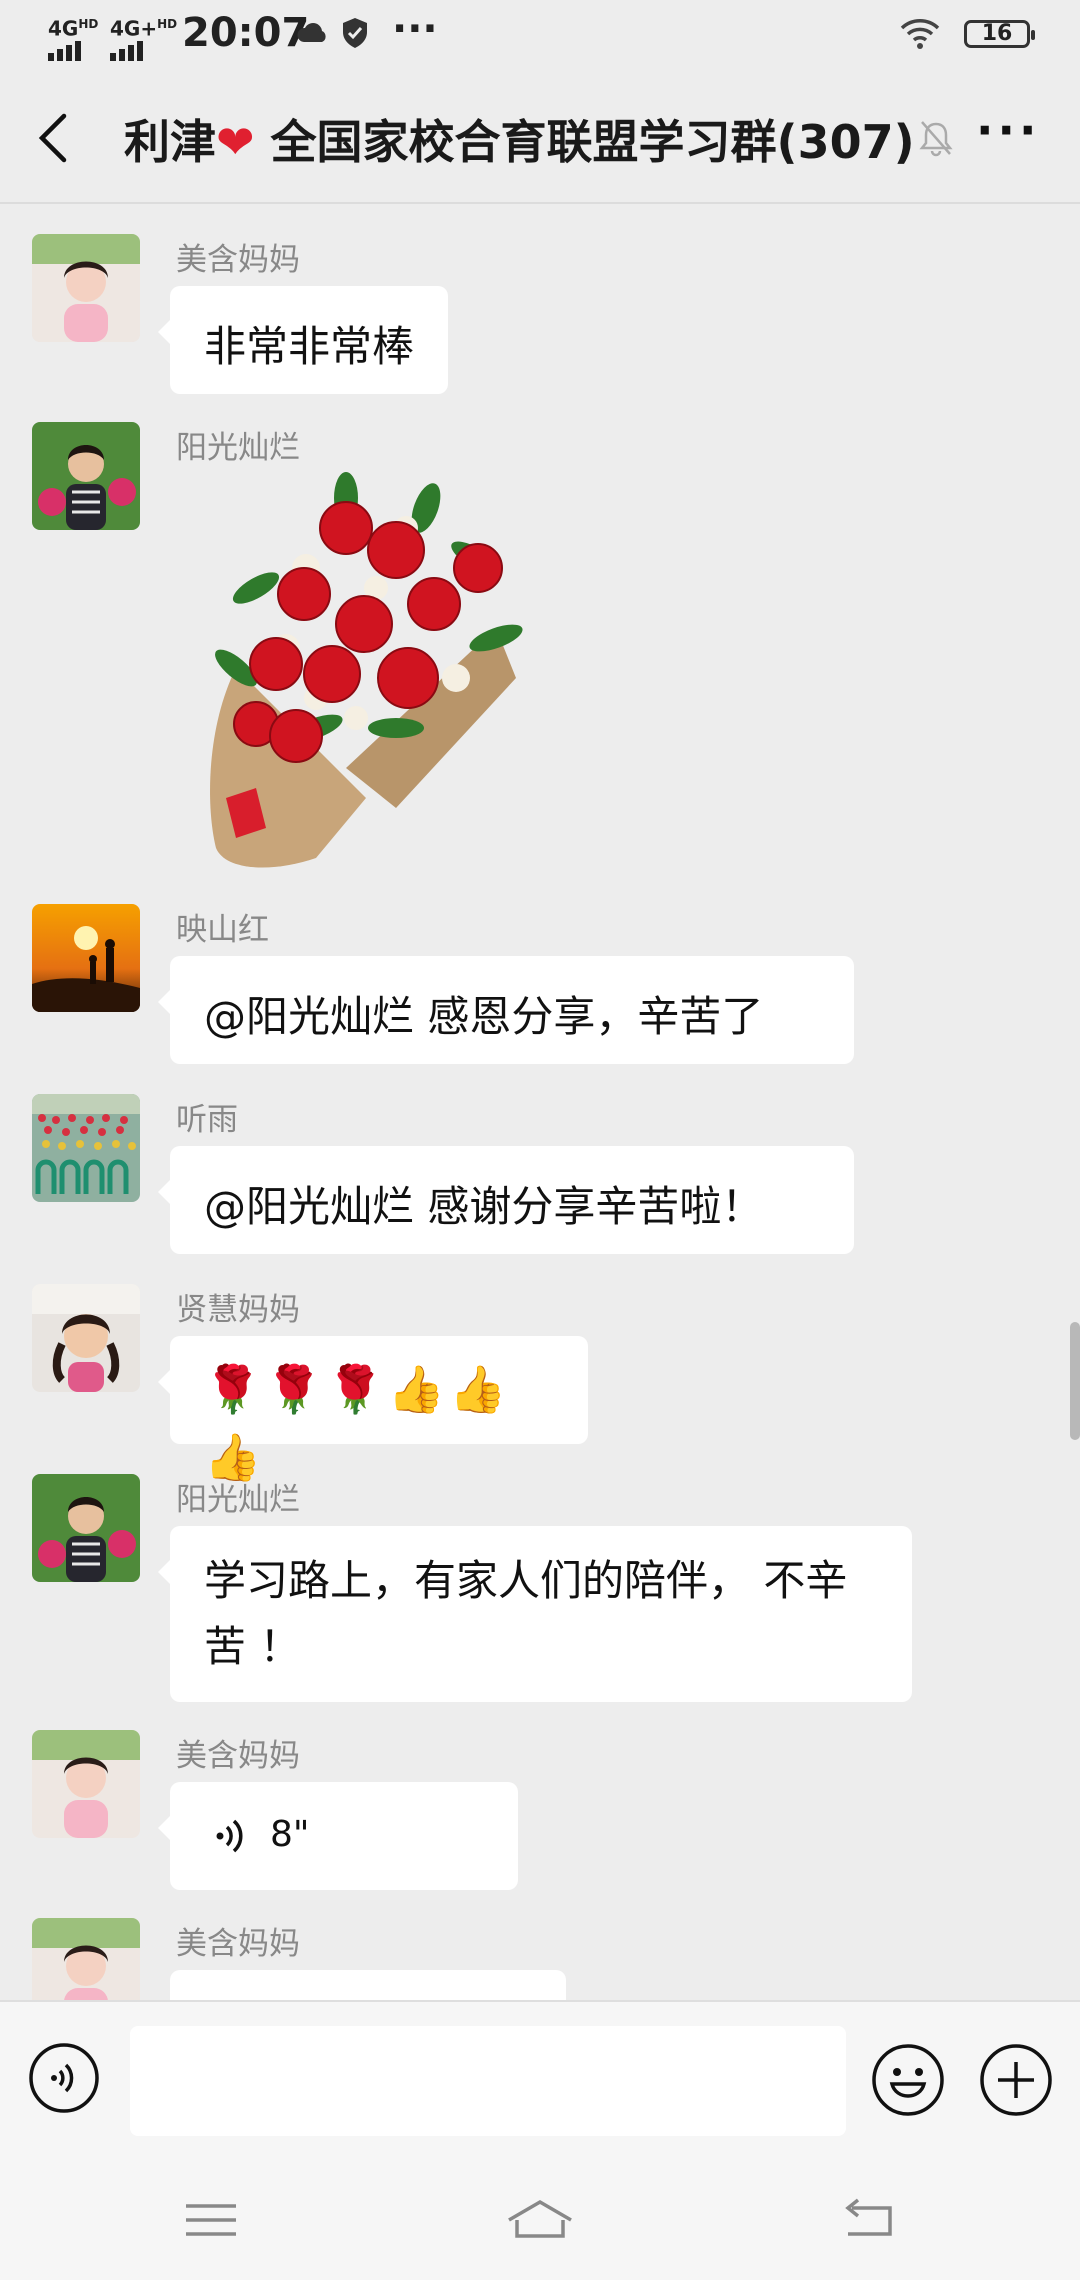  What do you see at coordinates (63, 28) in the screenshot?
I see `network-type-1: 4G` at bounding box center [63, 28].